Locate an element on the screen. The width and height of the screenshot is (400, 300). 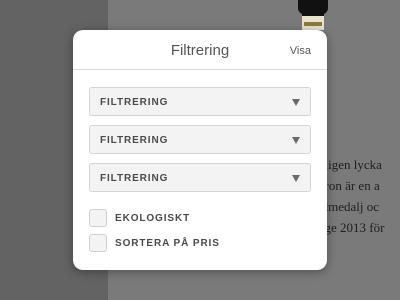
organic-checkbox is located at coordinates (98, 218).